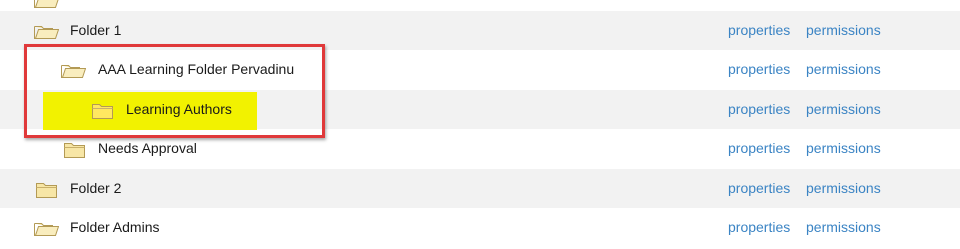  What do you see at coordinates (114, 227) in the screenshot?
I see `folder-name-link: Folder Admins` at bounding box center [114, 227].